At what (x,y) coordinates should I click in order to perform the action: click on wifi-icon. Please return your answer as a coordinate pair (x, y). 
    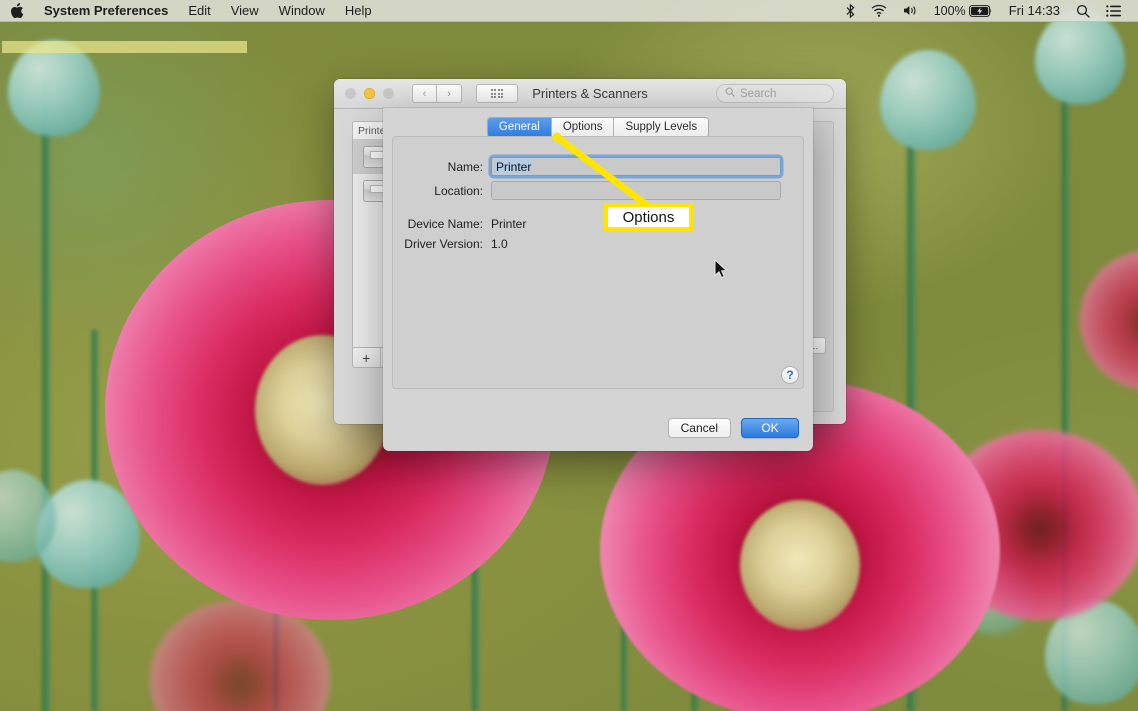
    Looking at the image, I should click on (879, 10).